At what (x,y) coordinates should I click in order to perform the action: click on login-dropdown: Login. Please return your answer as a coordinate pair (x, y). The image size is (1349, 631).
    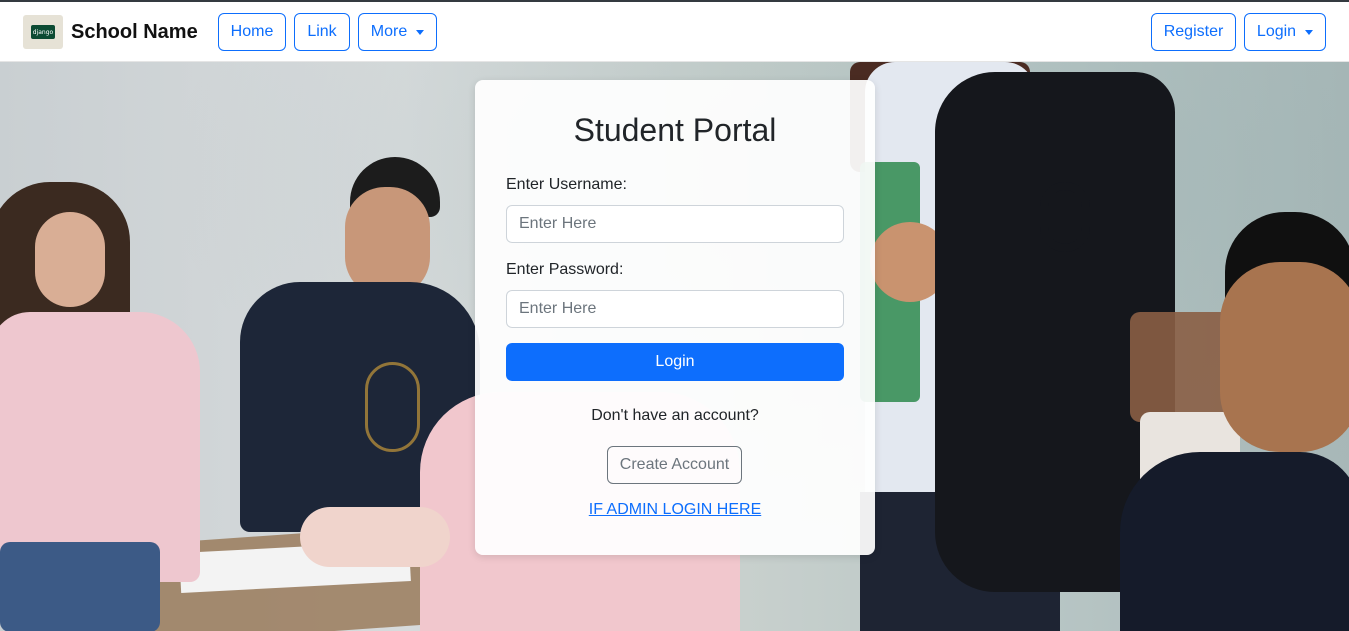
    Looking at the image, I should click on (1285, 32).